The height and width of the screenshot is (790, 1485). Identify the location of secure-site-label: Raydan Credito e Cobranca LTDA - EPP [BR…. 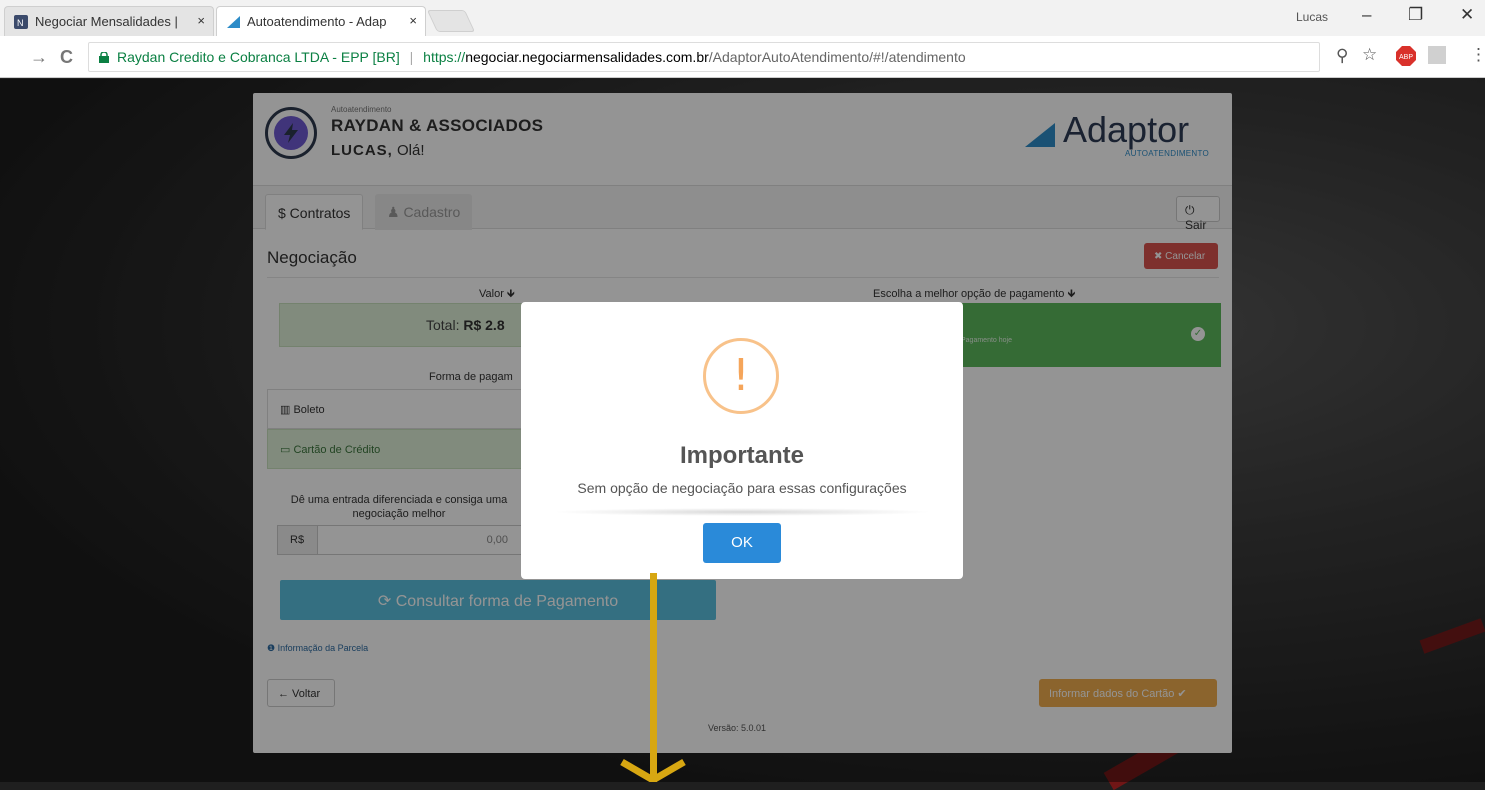
(258, 57).